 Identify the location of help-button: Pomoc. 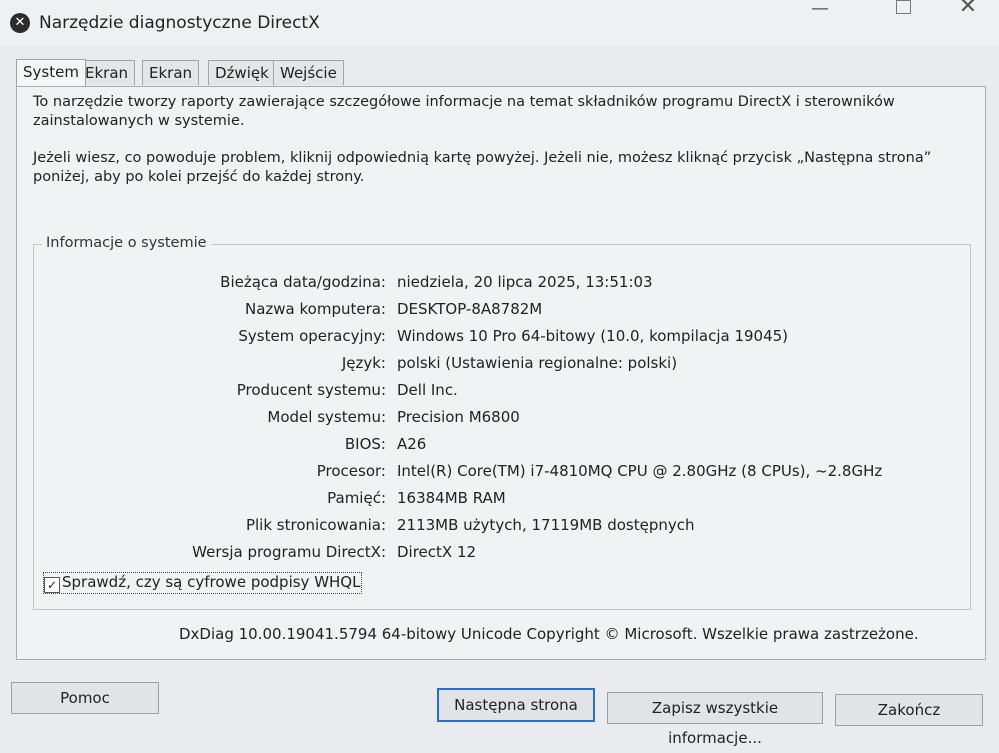
(85, 698).